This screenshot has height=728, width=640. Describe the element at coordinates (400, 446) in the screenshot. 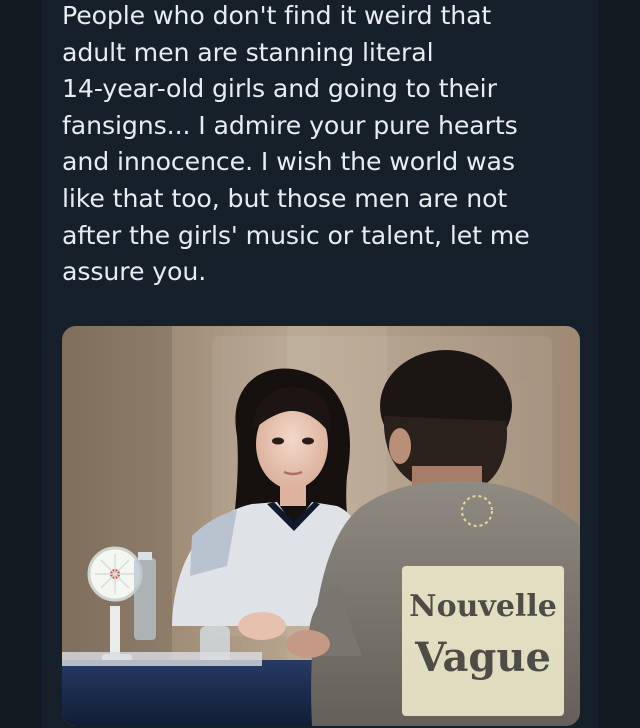

I see `man-ear` at that location.